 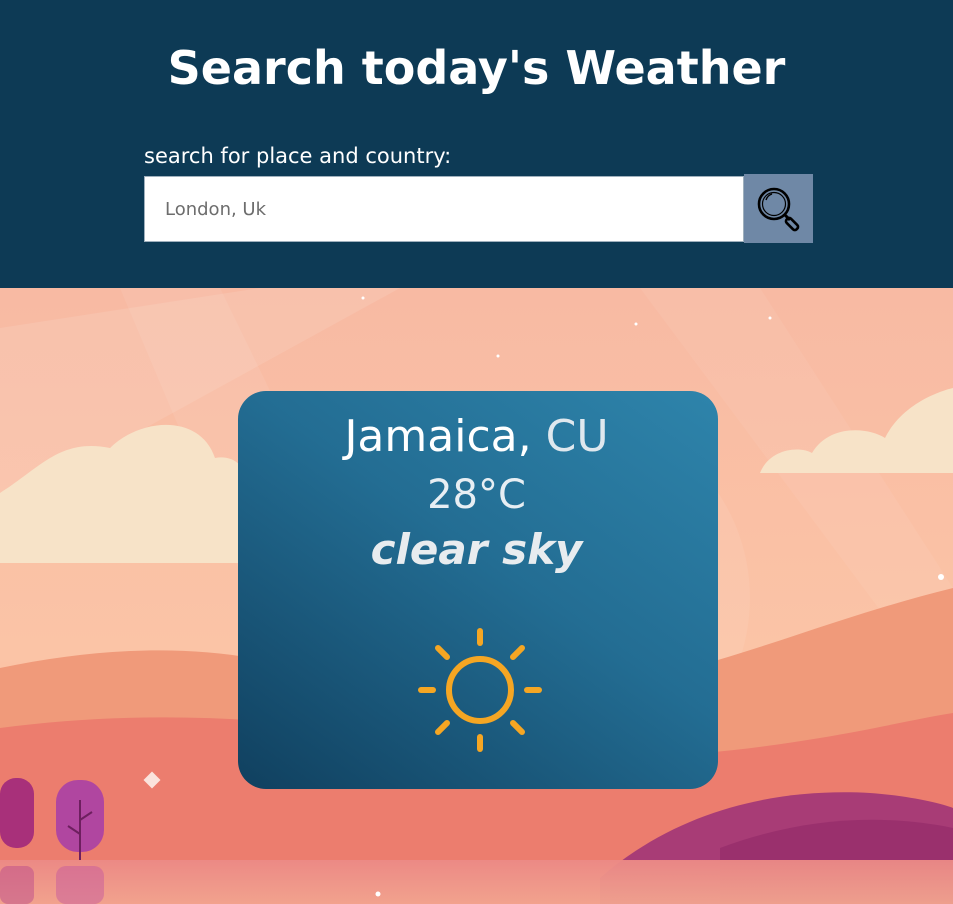 I want to click on sun-icon, so click(x=480, y=690).